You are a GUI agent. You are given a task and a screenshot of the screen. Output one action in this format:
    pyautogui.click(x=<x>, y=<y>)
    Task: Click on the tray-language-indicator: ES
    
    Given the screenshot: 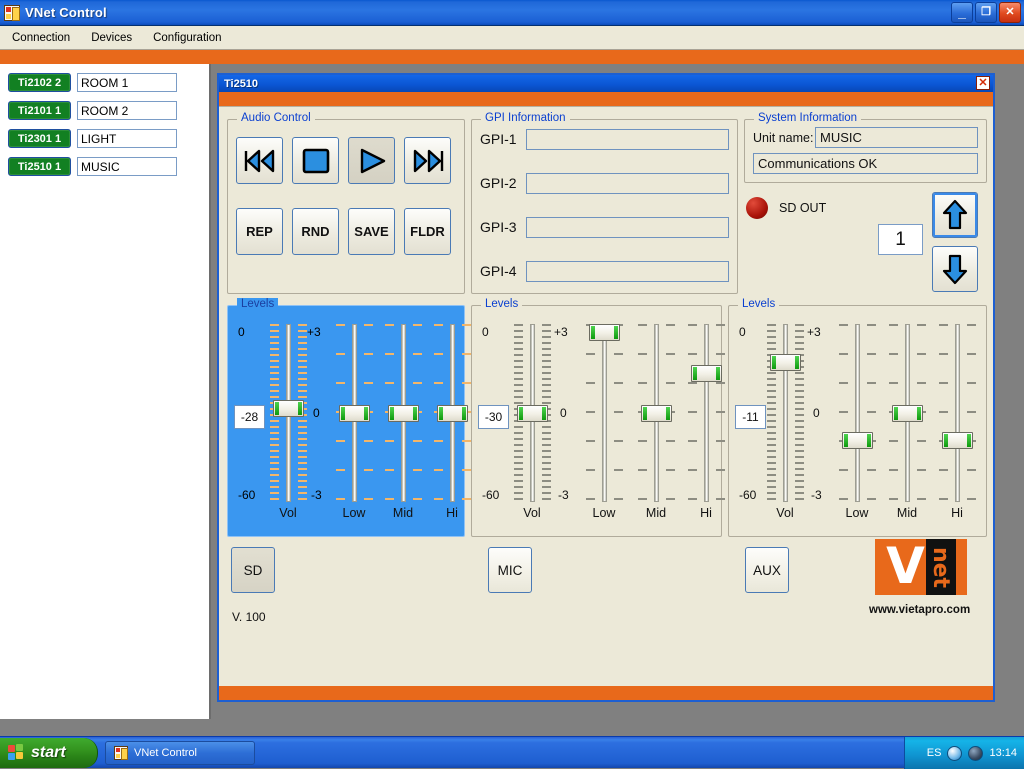 What is the action you would take?
    pyautogui.click(x=934, y=753)
    